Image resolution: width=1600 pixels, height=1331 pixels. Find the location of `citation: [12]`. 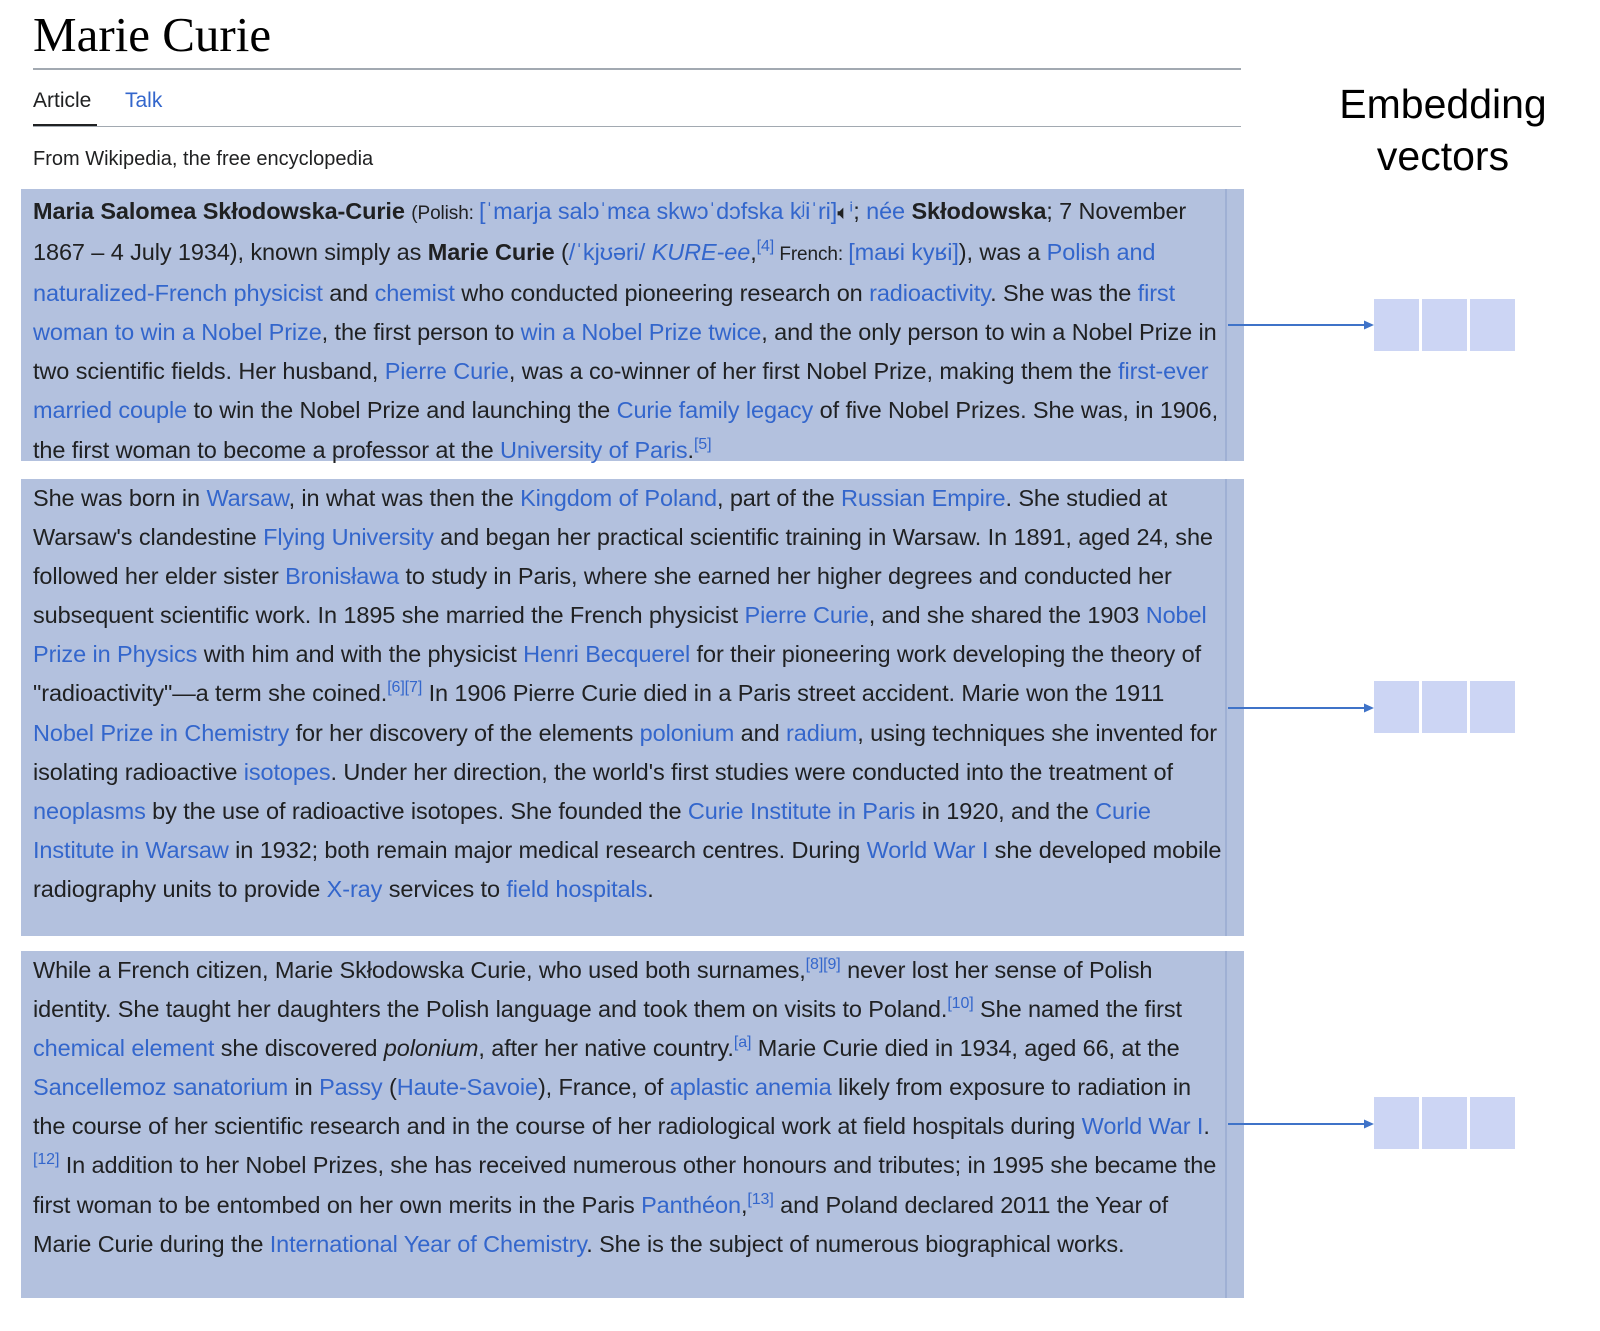

citation: [12] is located at coordinates (46, 1159).